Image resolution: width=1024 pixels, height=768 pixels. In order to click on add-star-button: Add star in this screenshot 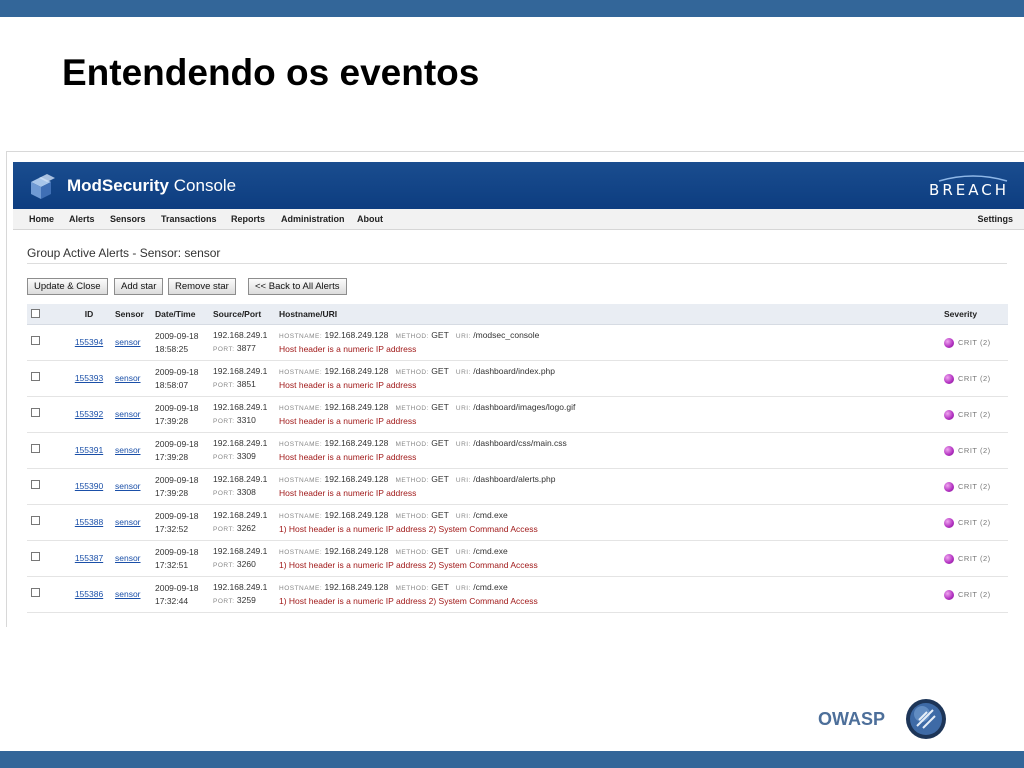, I will do `click(139, 286)`.